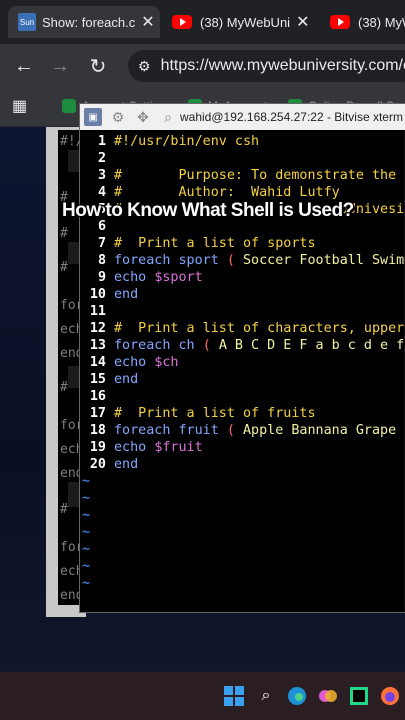 The image size is (405, 720). What do you see at coordinates (381, 22) in the screenshot?
I see `tab-title: (38) MyWe` at bounding box center [381, 22].